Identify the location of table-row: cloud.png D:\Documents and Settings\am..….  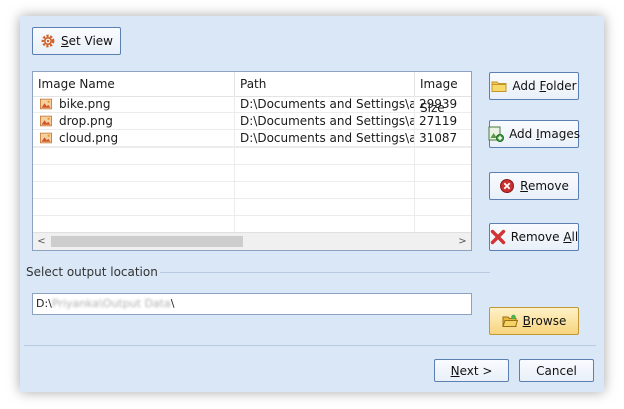
(252, 138).